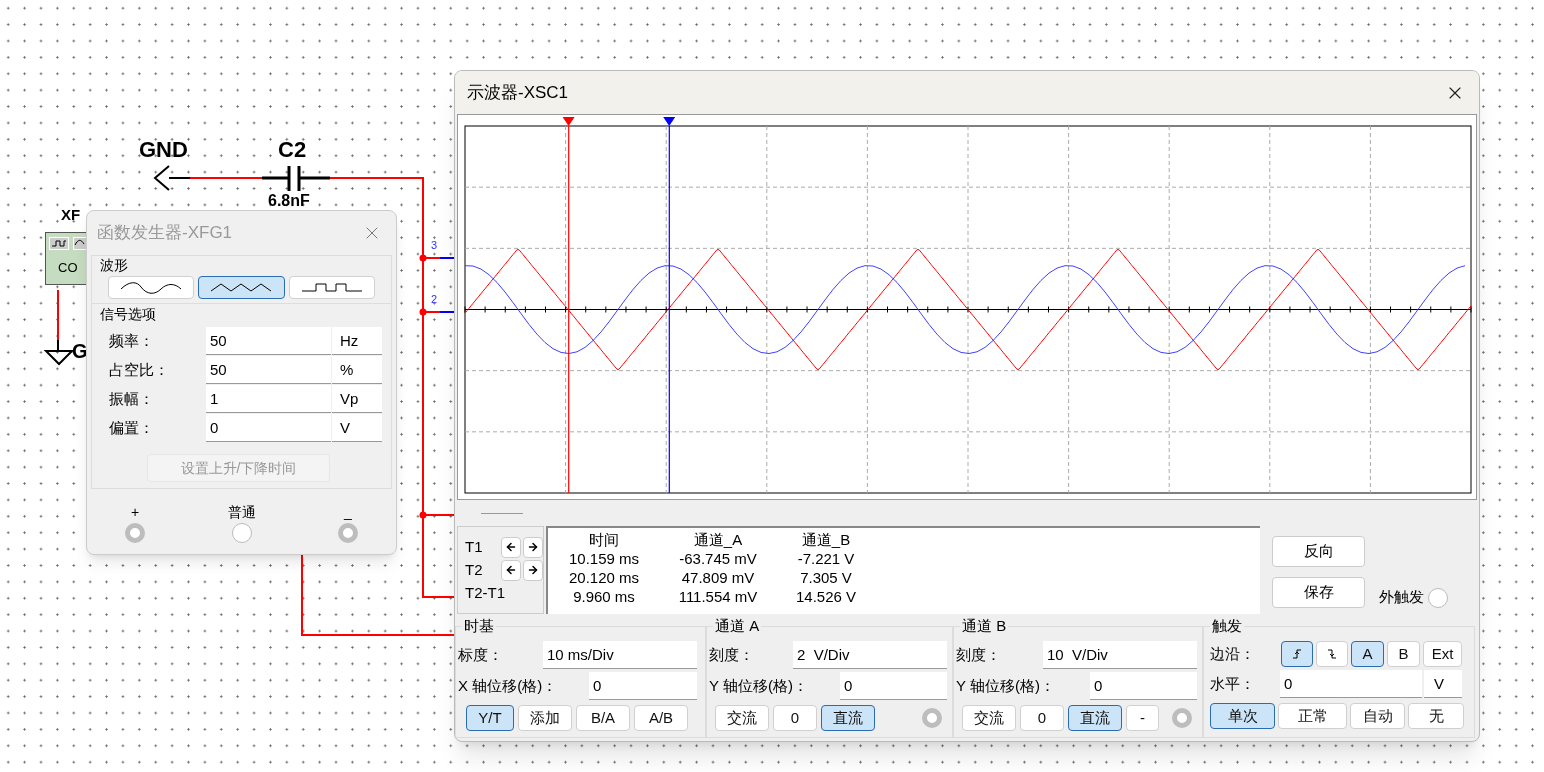 This screenshot has width=1544, height=772. I want to click on window-title: 函数发生器-XFG1, so click(165, 233).